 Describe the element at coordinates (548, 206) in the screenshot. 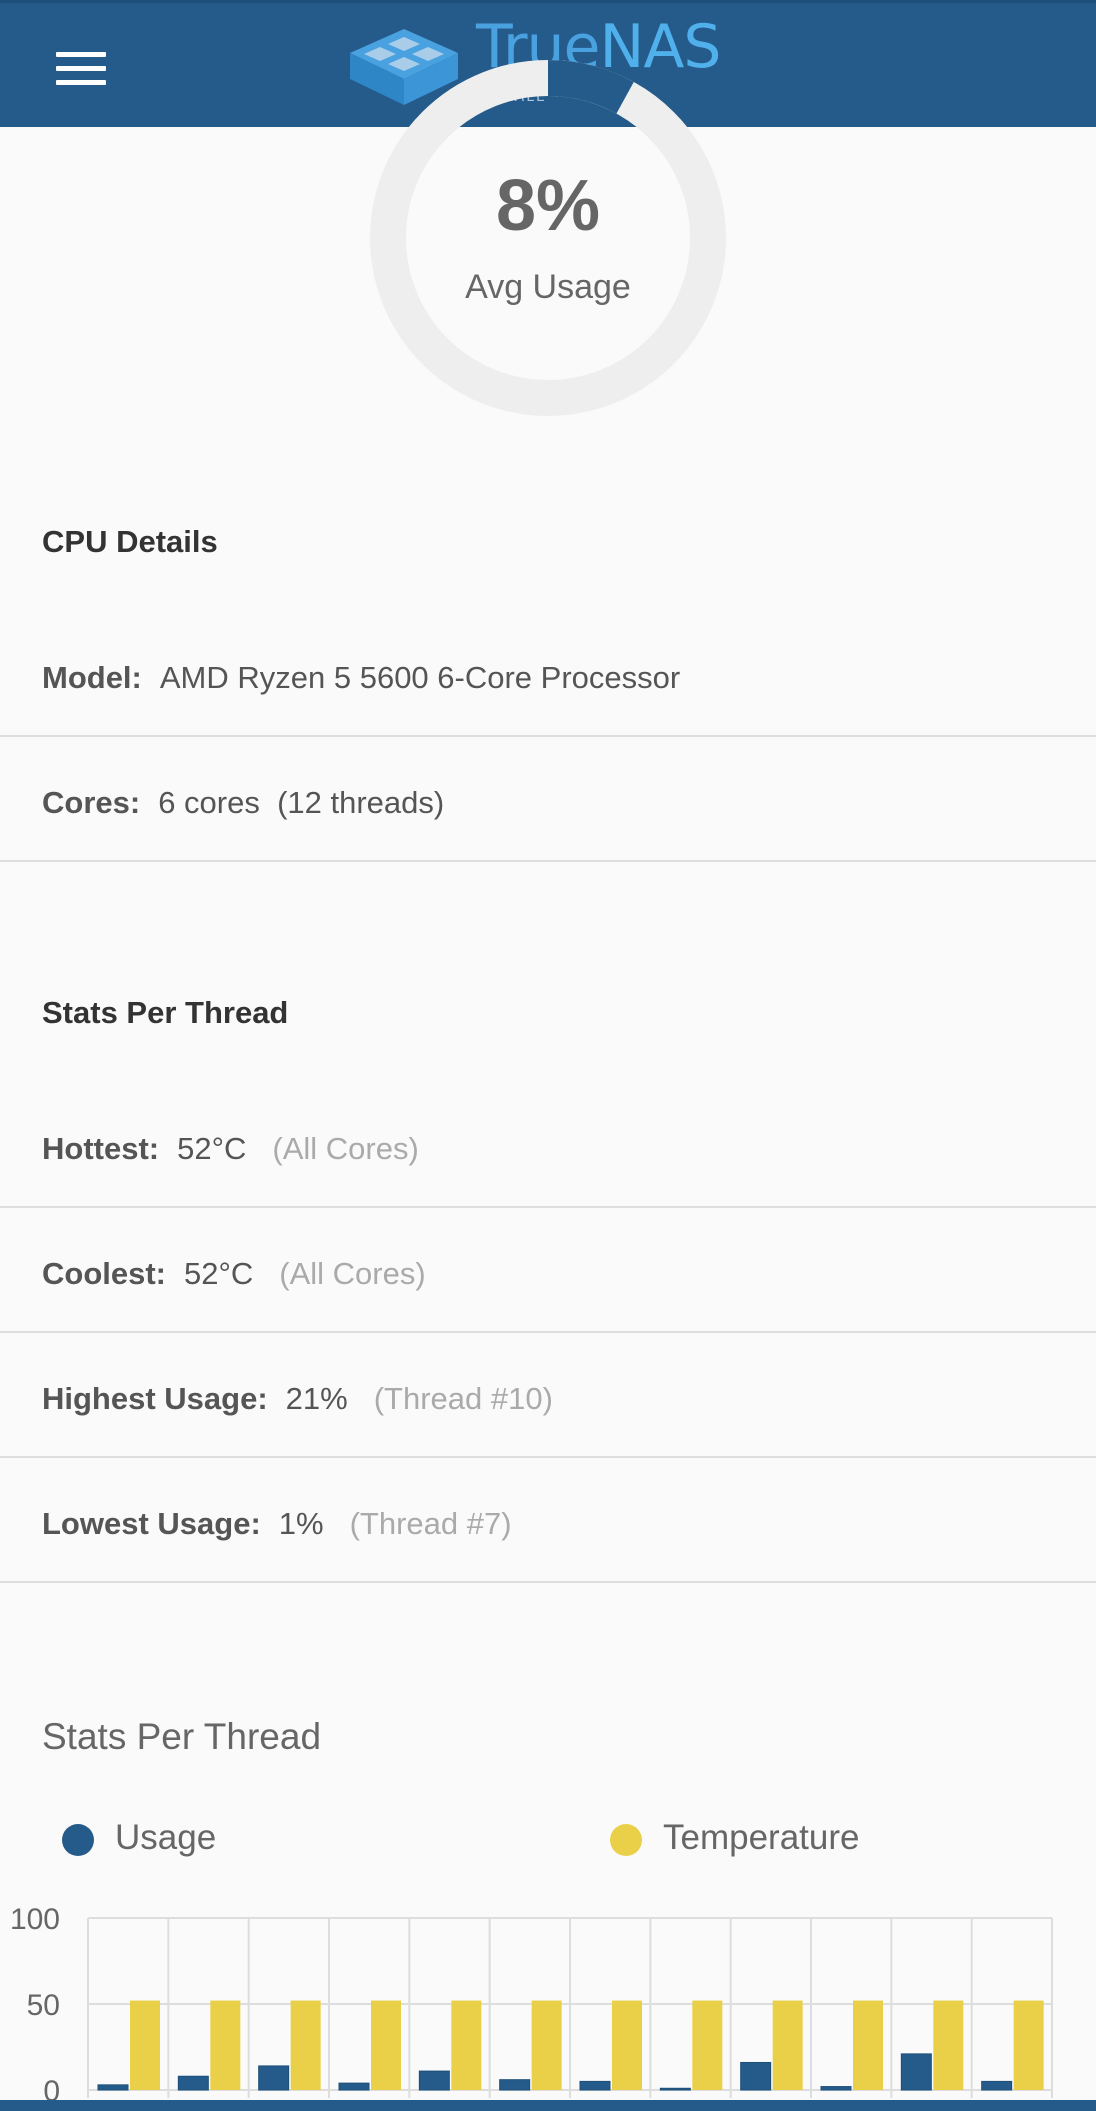

I see `avg-usage-value: 8%` at that location.